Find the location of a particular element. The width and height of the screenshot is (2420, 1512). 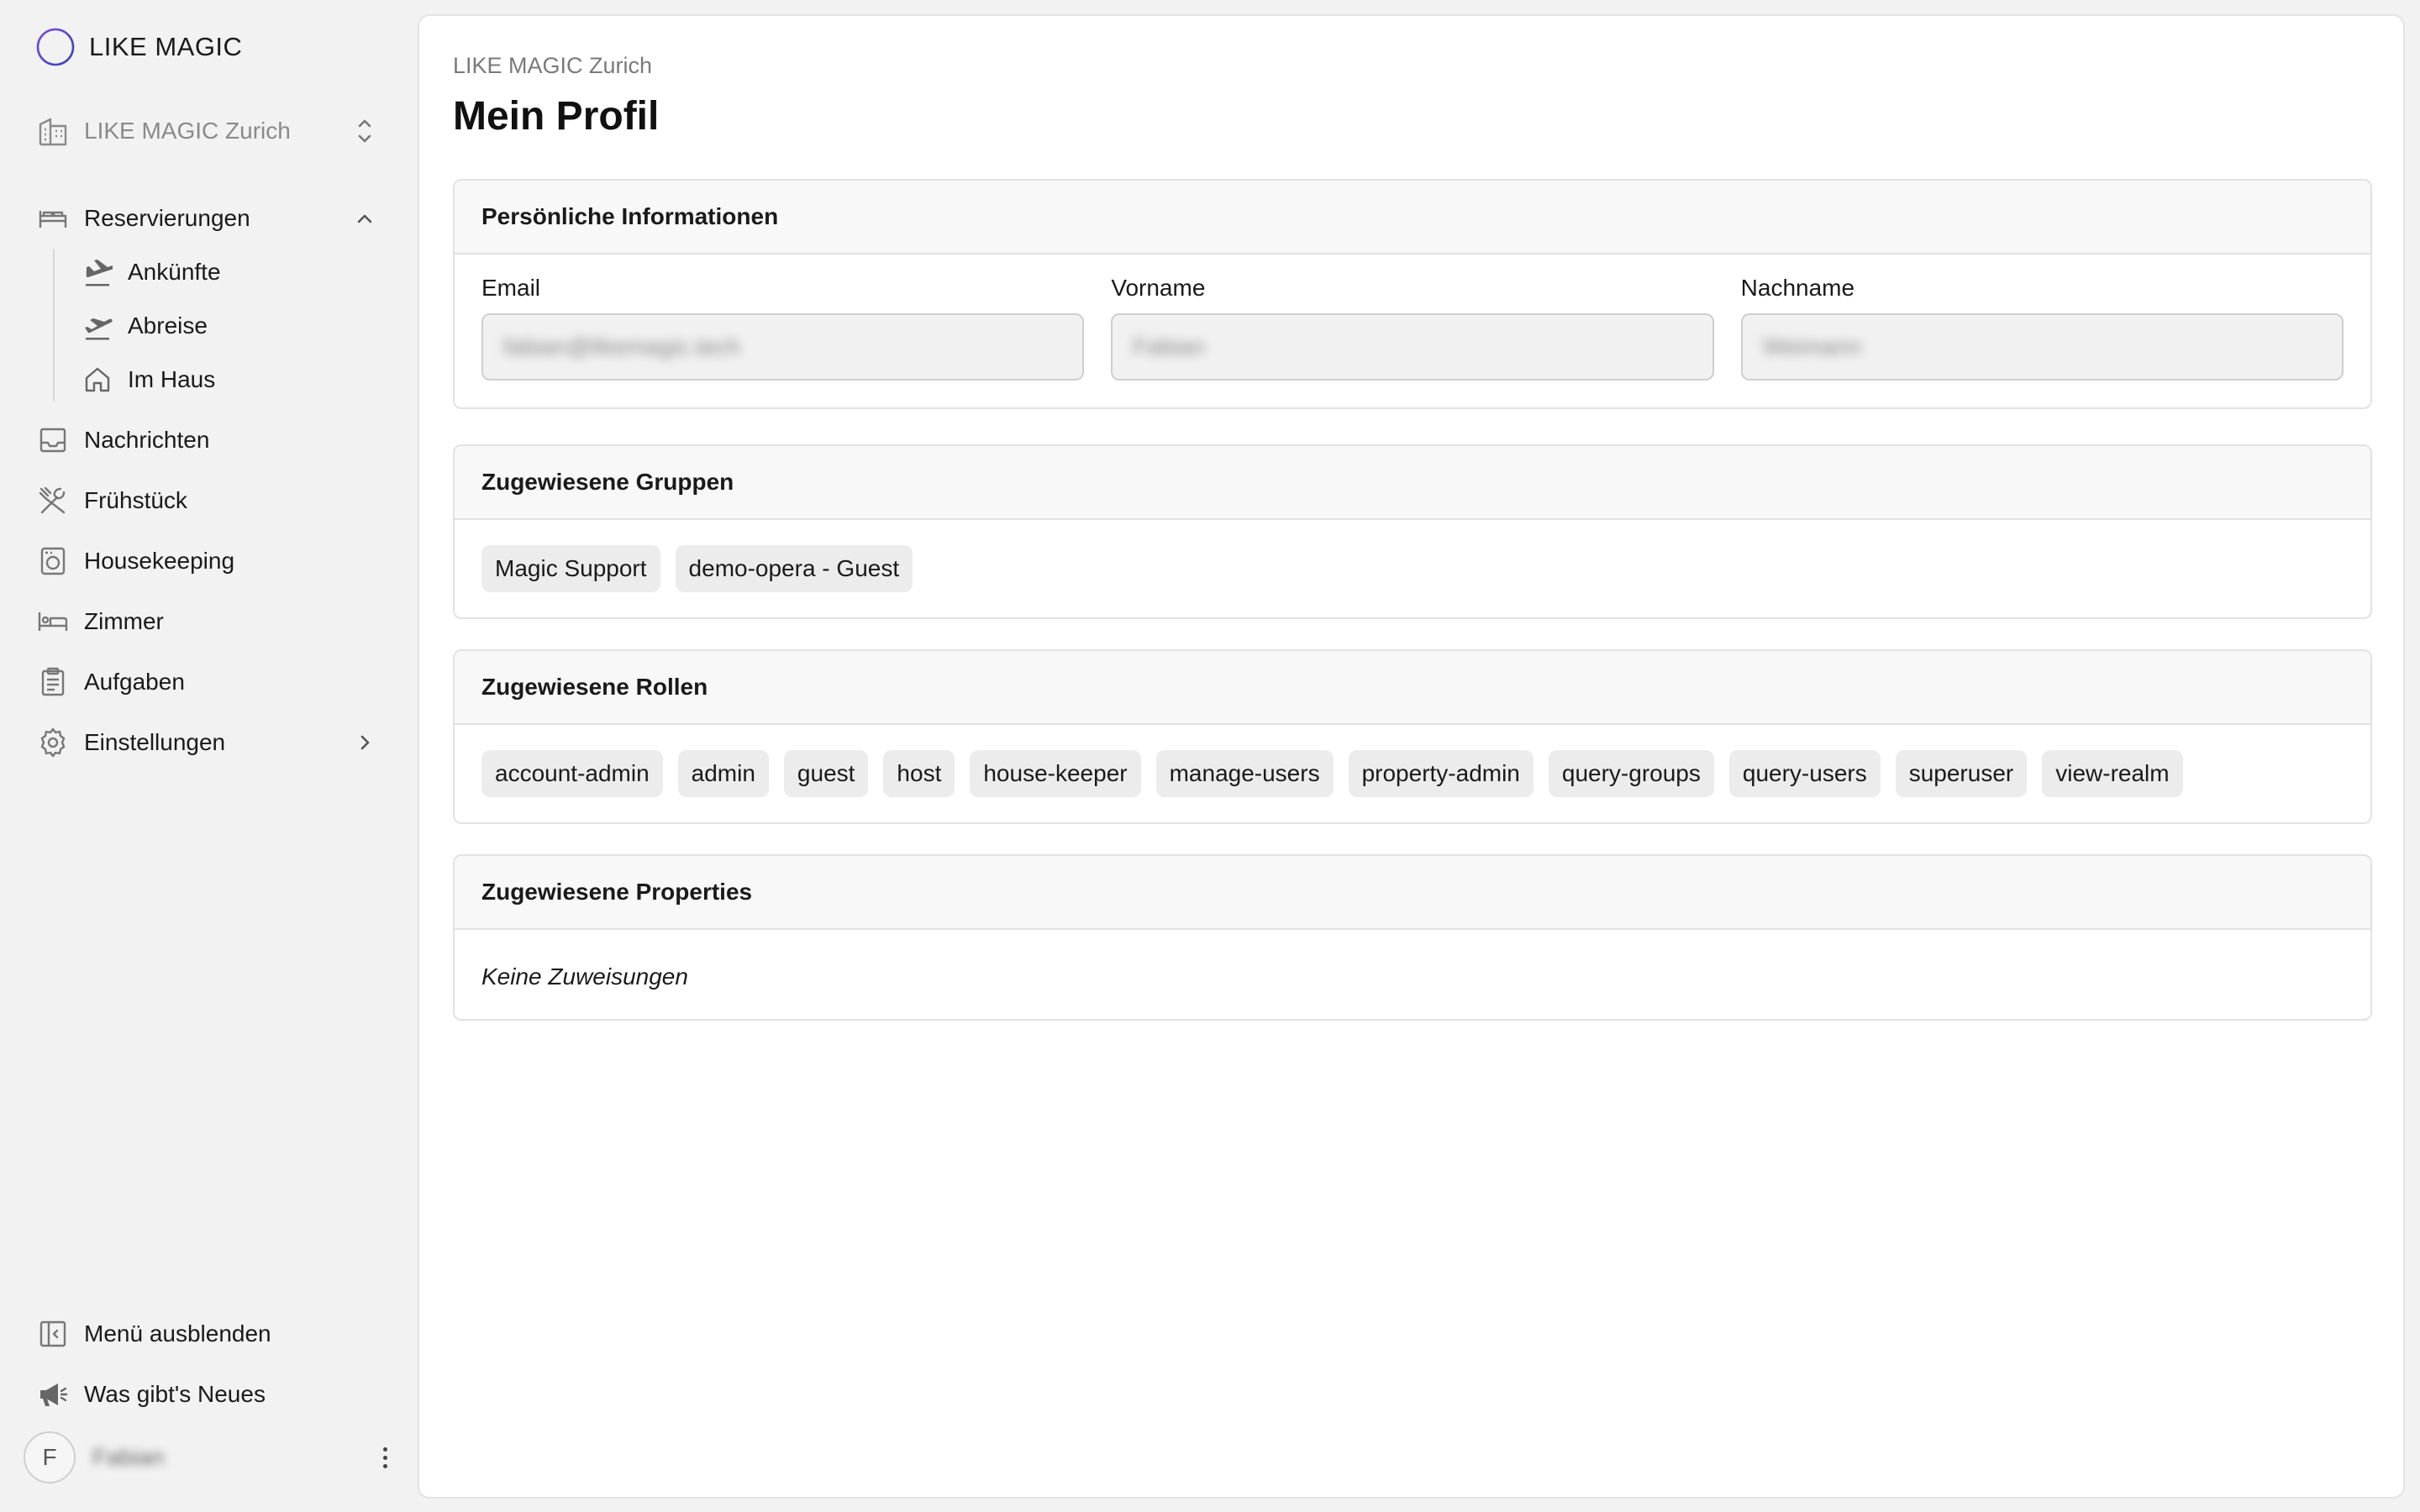

email-field: fabian@likemagic.tech is located at coordinates (783, 347).